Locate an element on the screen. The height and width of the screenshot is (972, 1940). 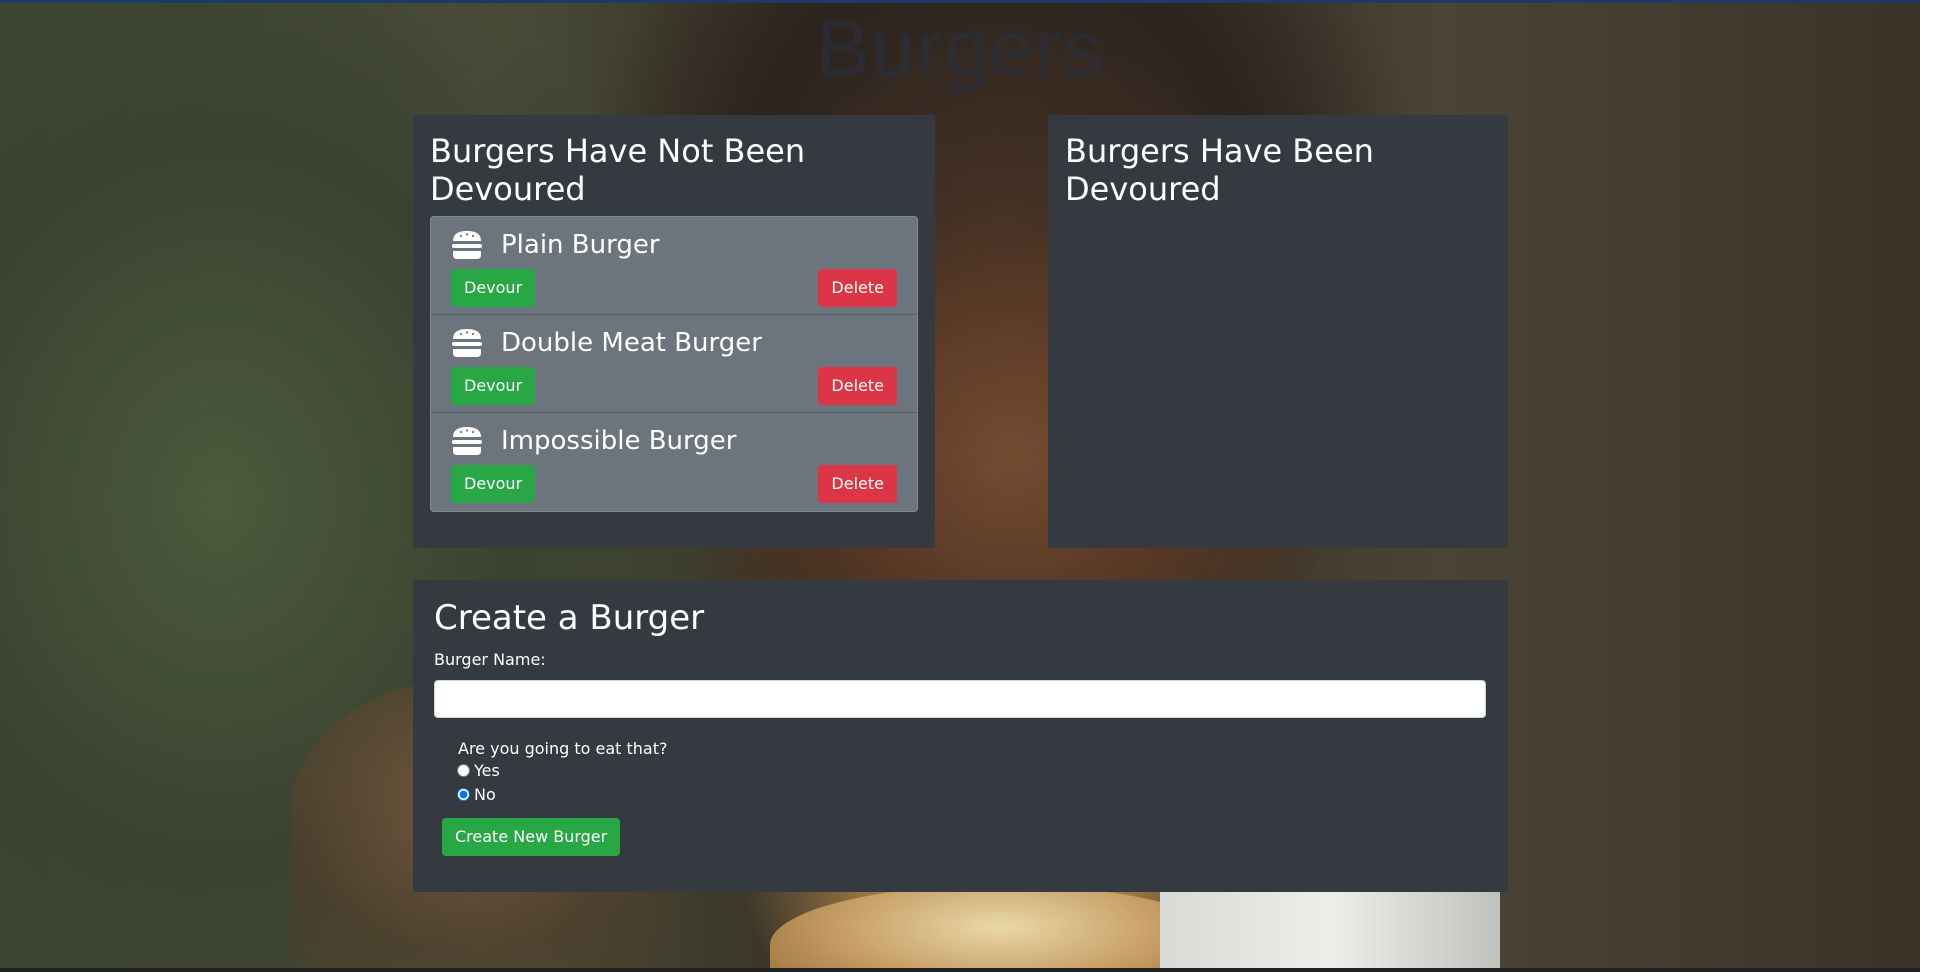
create-new-burger-button: Create New Burger is located at coordinates (531, 837).